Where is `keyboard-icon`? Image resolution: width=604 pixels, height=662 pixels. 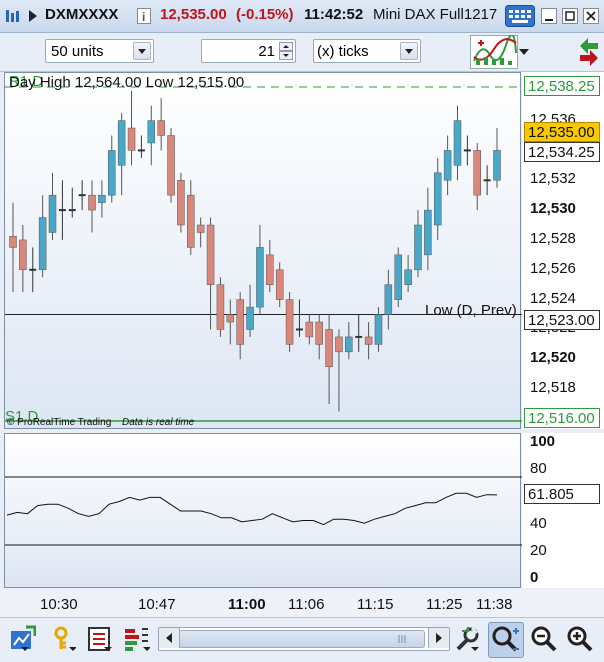
keyboard-icon is located at coordinates (520, 16).